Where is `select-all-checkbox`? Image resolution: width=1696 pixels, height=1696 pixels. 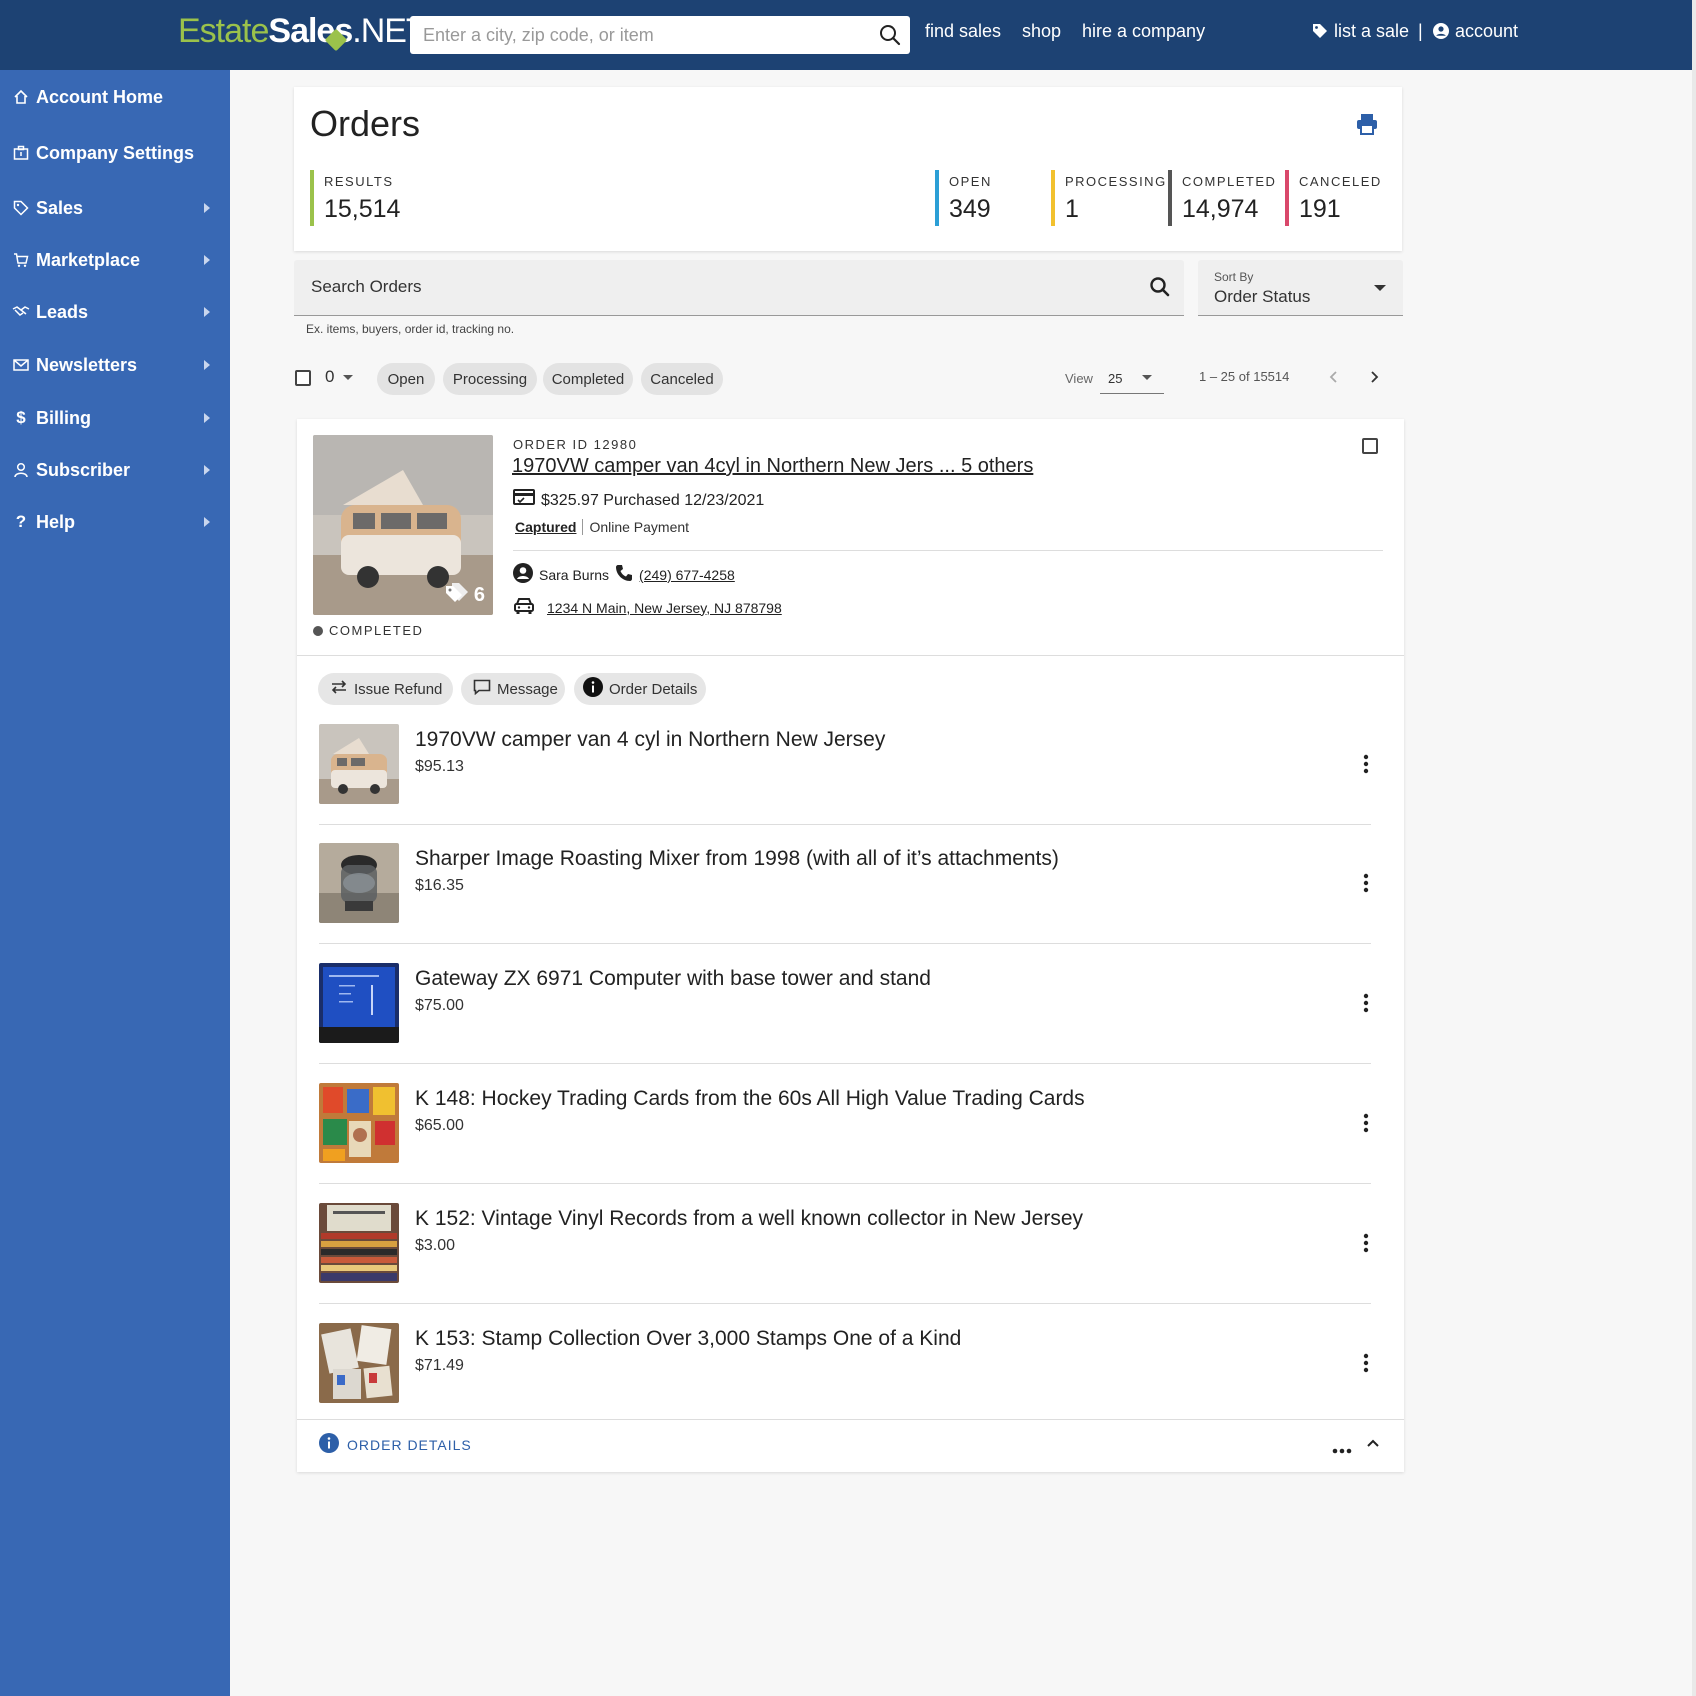
select-all-checkbox is located at coordinates (303, 378).